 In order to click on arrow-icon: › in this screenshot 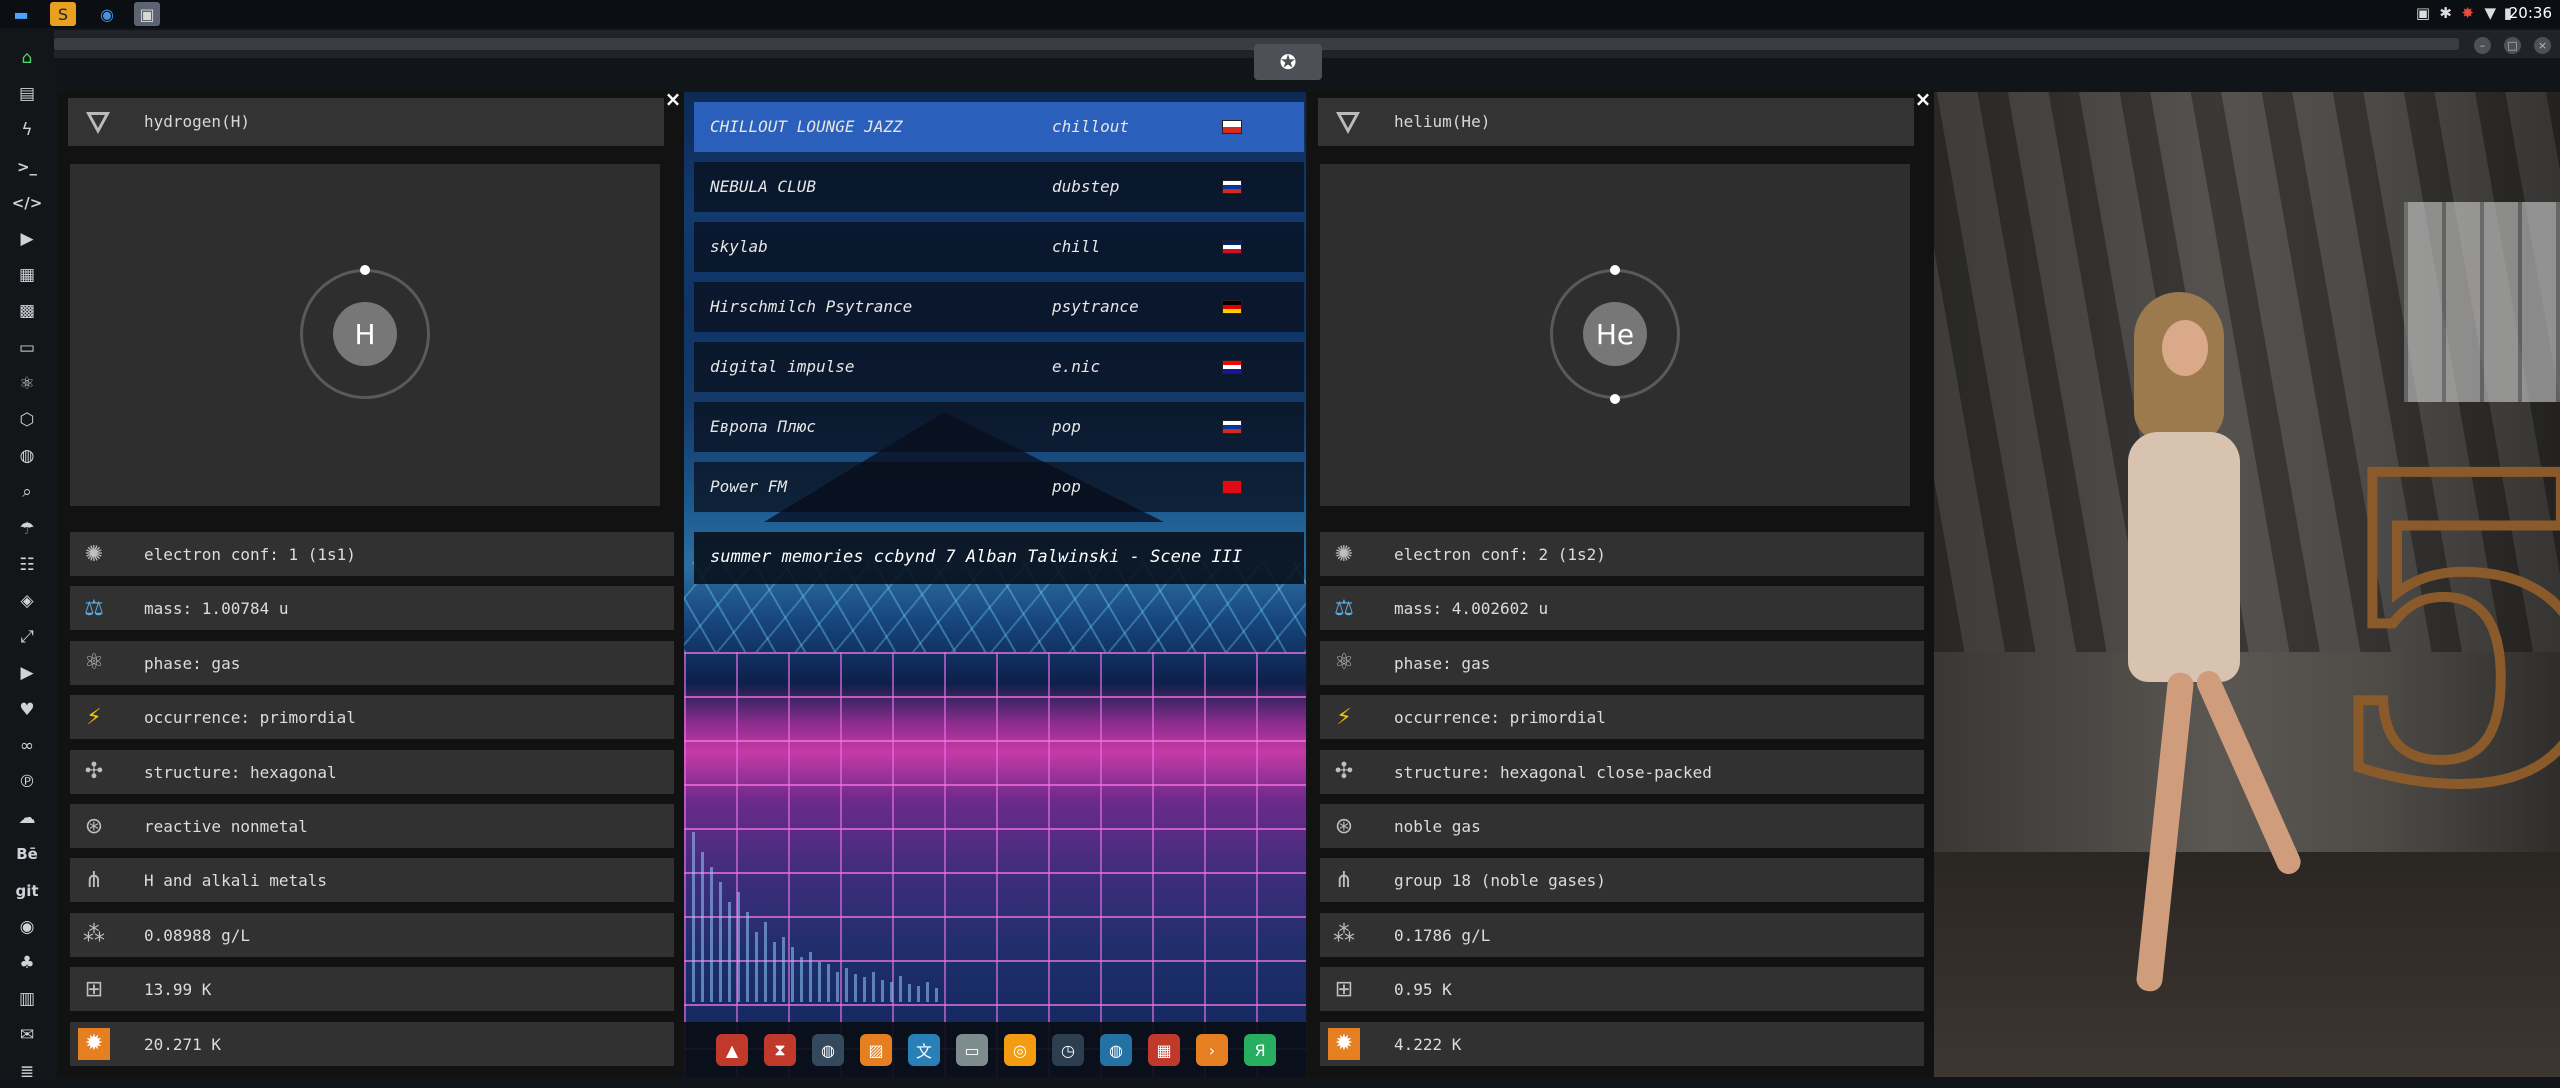, I will do `click(1212, 1050)`.